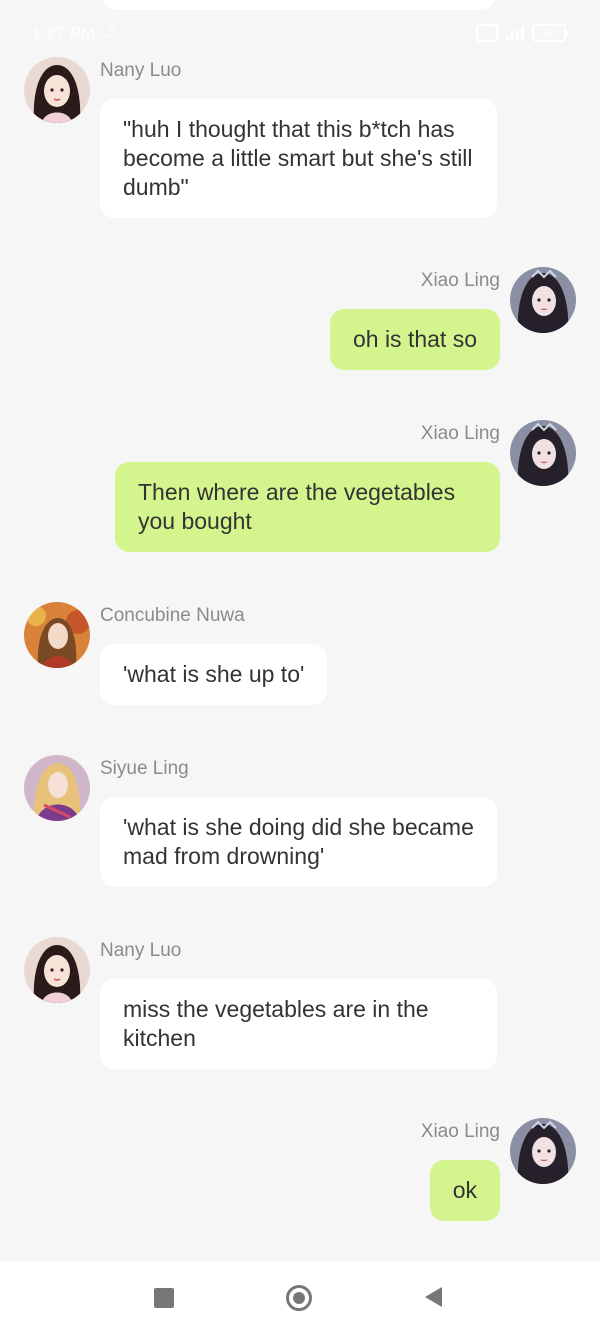 The height and width of the screenshot is (1333, 600). Describe the element at coordinates (487, 33) in the screenshot. I see `screen-record-icon` at that location.